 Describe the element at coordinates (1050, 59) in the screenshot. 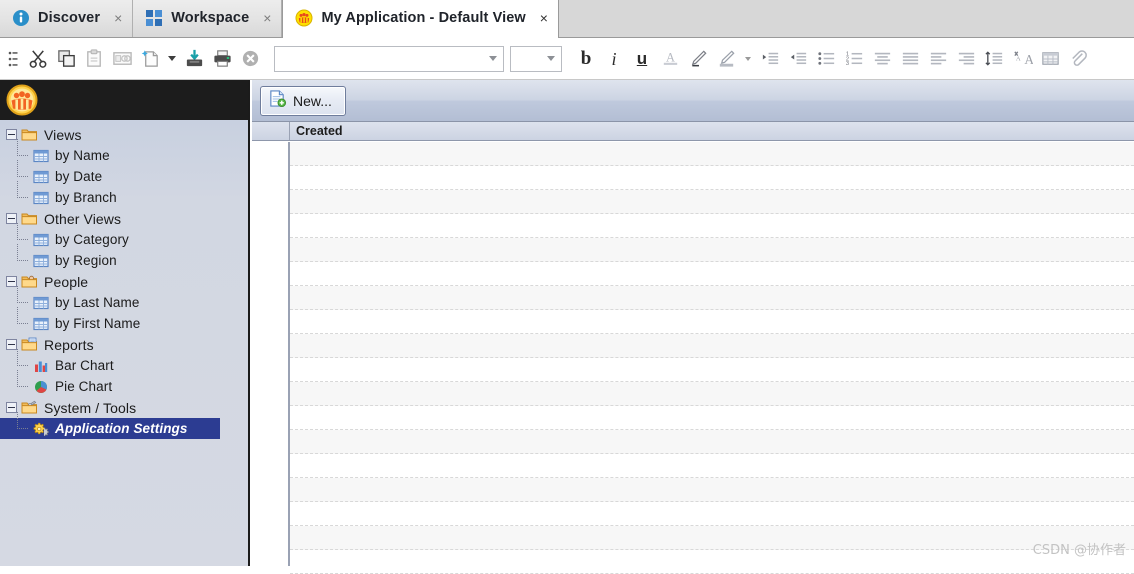

I see `insert-table-icon` at that location.